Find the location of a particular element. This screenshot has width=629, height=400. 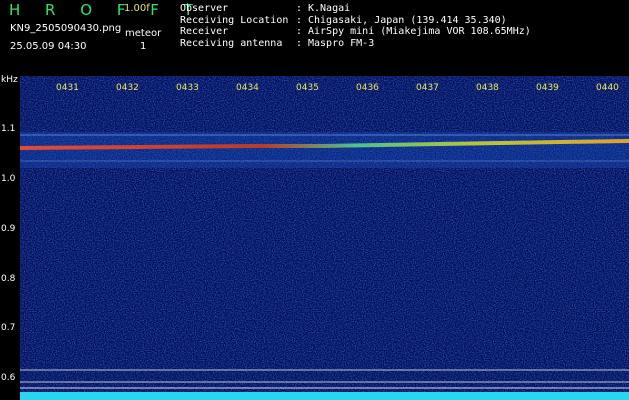

time-tick: 0435 is located at coordinates (307, 88).